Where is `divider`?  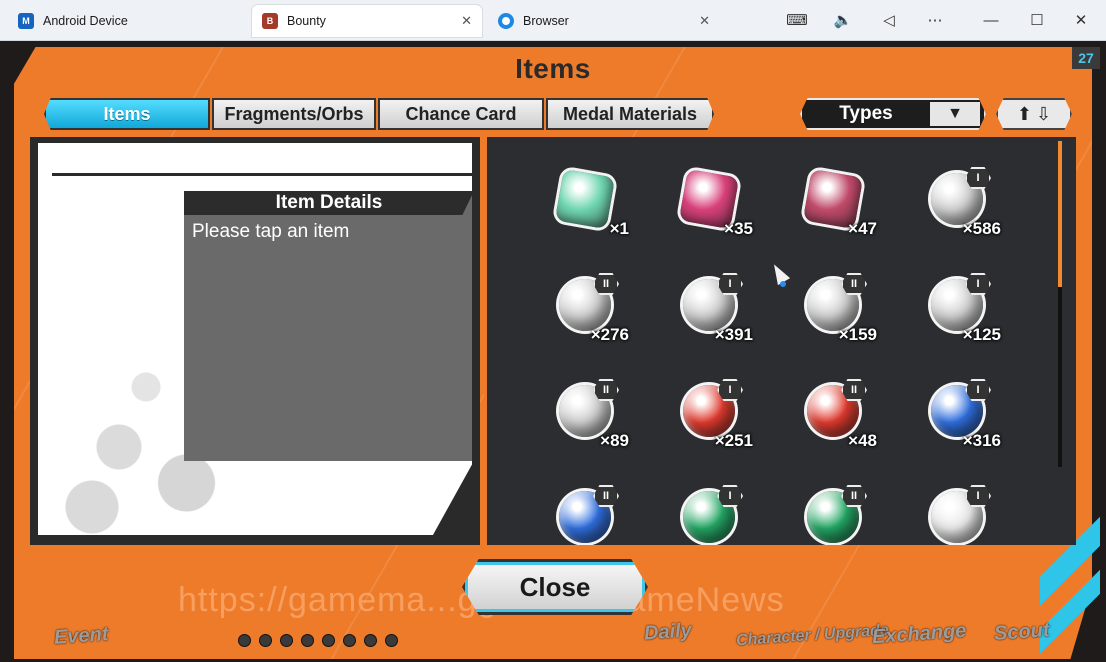 divider is located at coordinates (262, 174).